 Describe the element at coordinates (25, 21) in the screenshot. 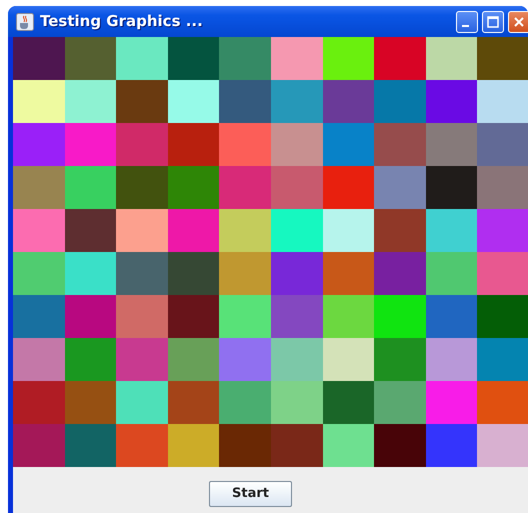

I see `app-icon` at that location.